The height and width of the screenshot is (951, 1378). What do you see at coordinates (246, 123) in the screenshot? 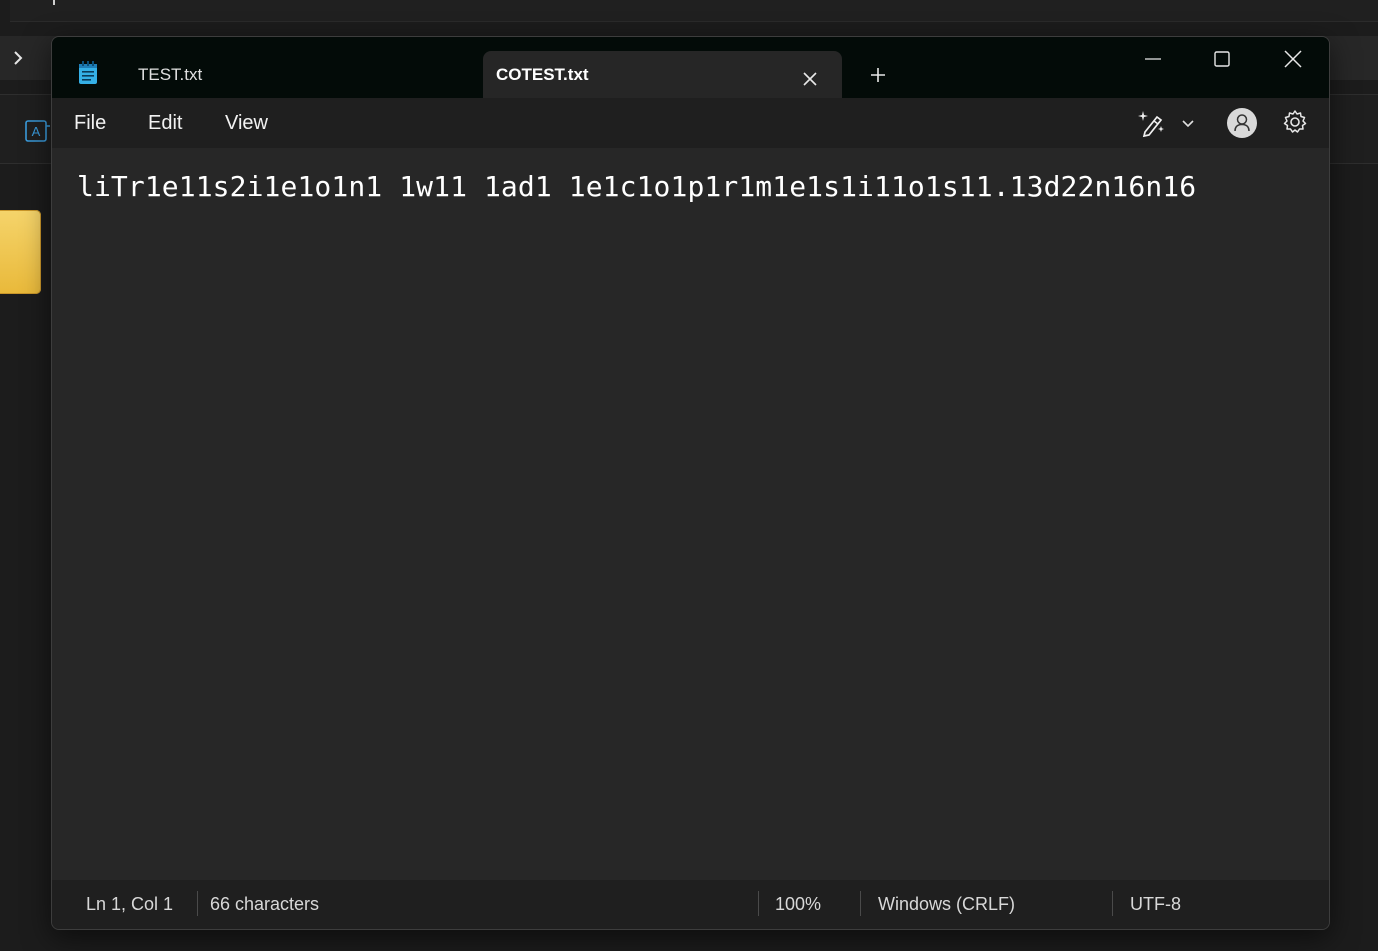
I see `menu-view: View` at bounding box center [246, 123].